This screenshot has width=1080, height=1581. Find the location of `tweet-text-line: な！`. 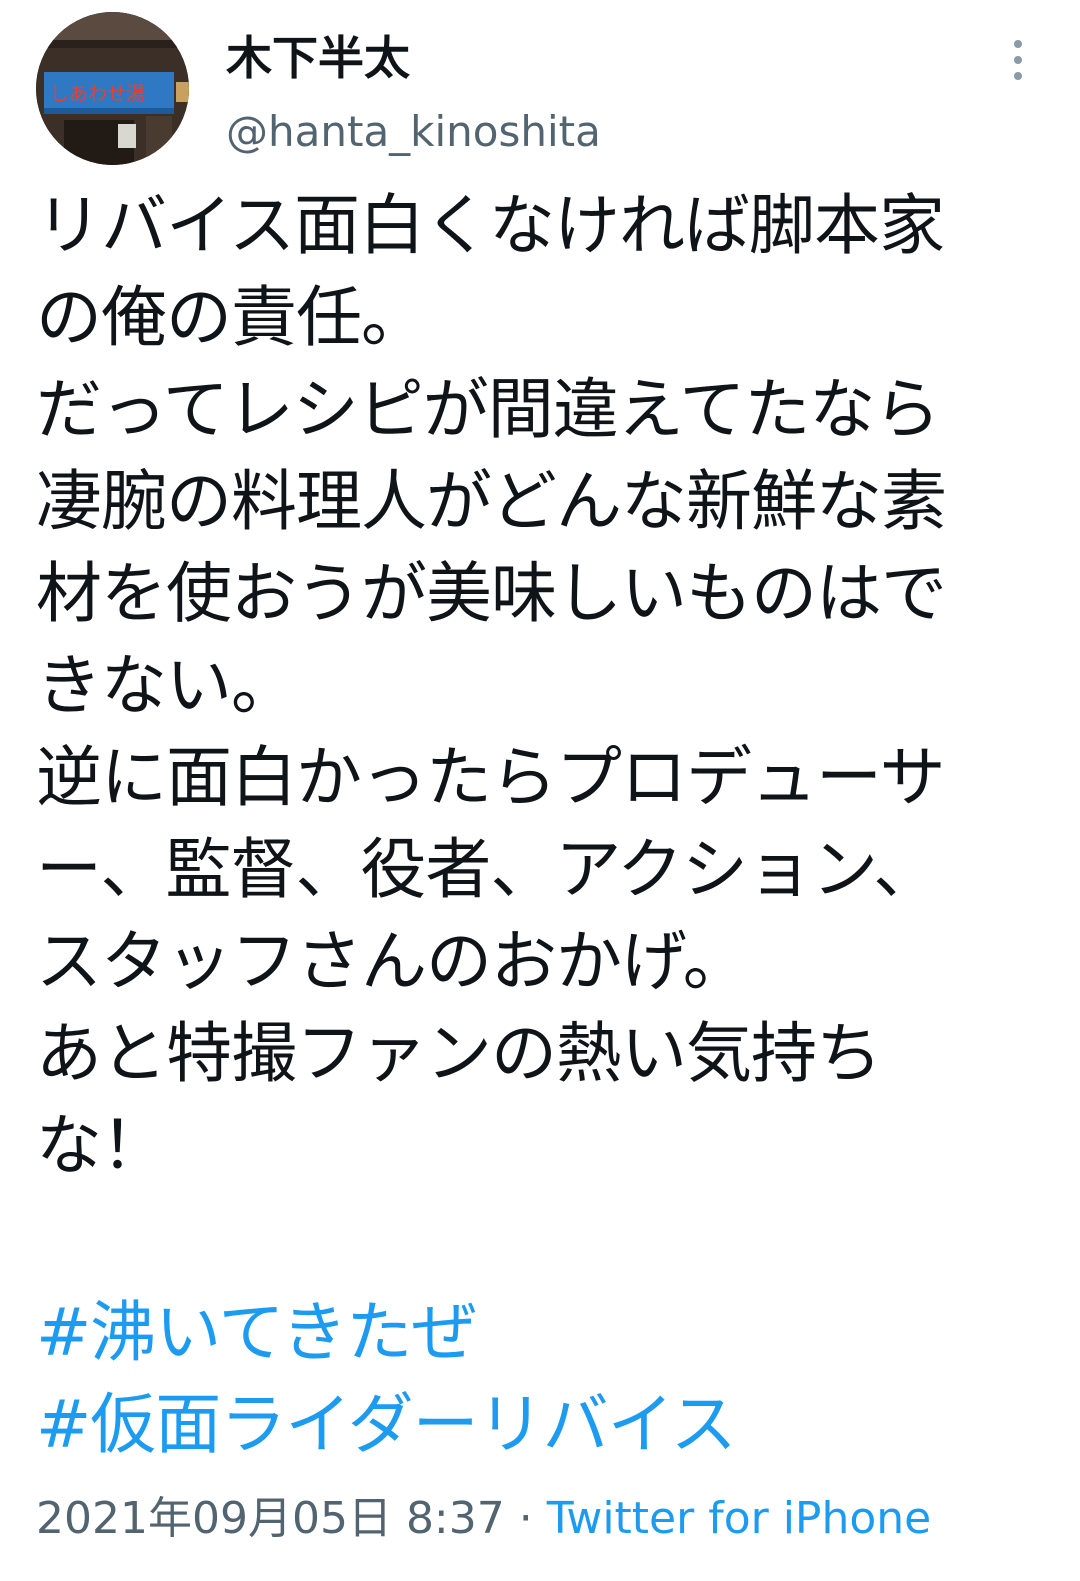

tweet-text-line: な！ is located at coordinates (101, 1145).